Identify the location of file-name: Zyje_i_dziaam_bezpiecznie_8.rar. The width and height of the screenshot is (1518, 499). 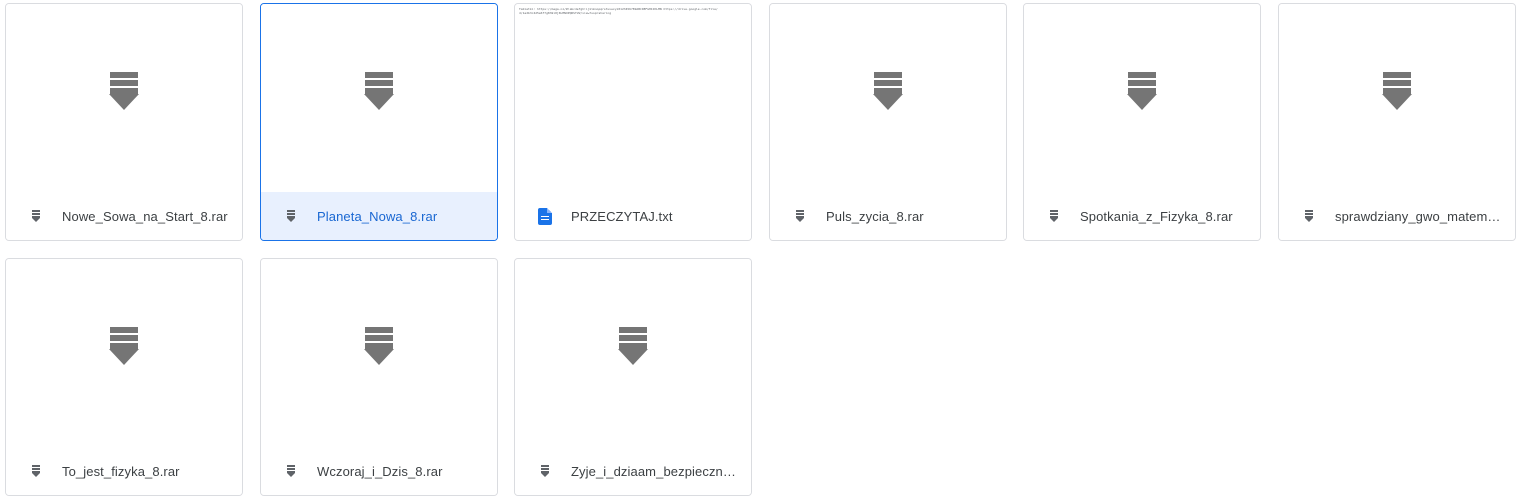
(654, 471).